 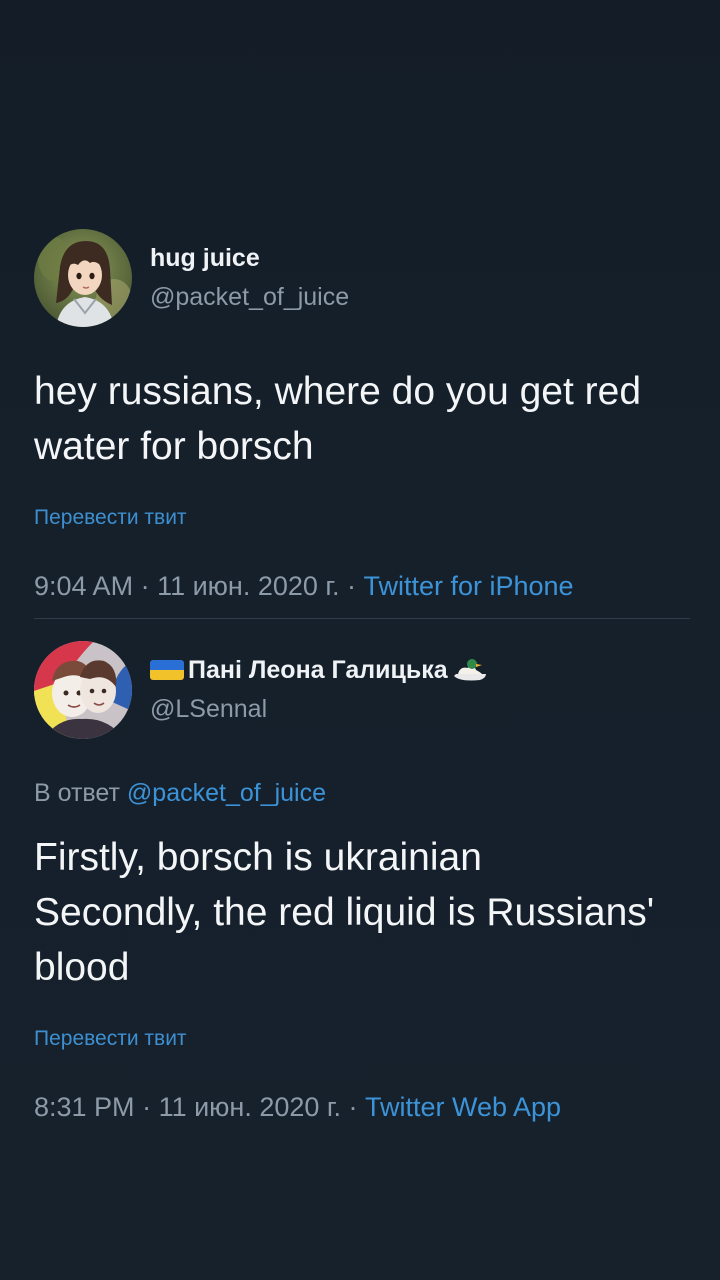 What do you see at coordinates (362, 278) in the screenshot?
I see `tweet-header: hug juice @packet_of_juice` at bounding box center [362, 278].